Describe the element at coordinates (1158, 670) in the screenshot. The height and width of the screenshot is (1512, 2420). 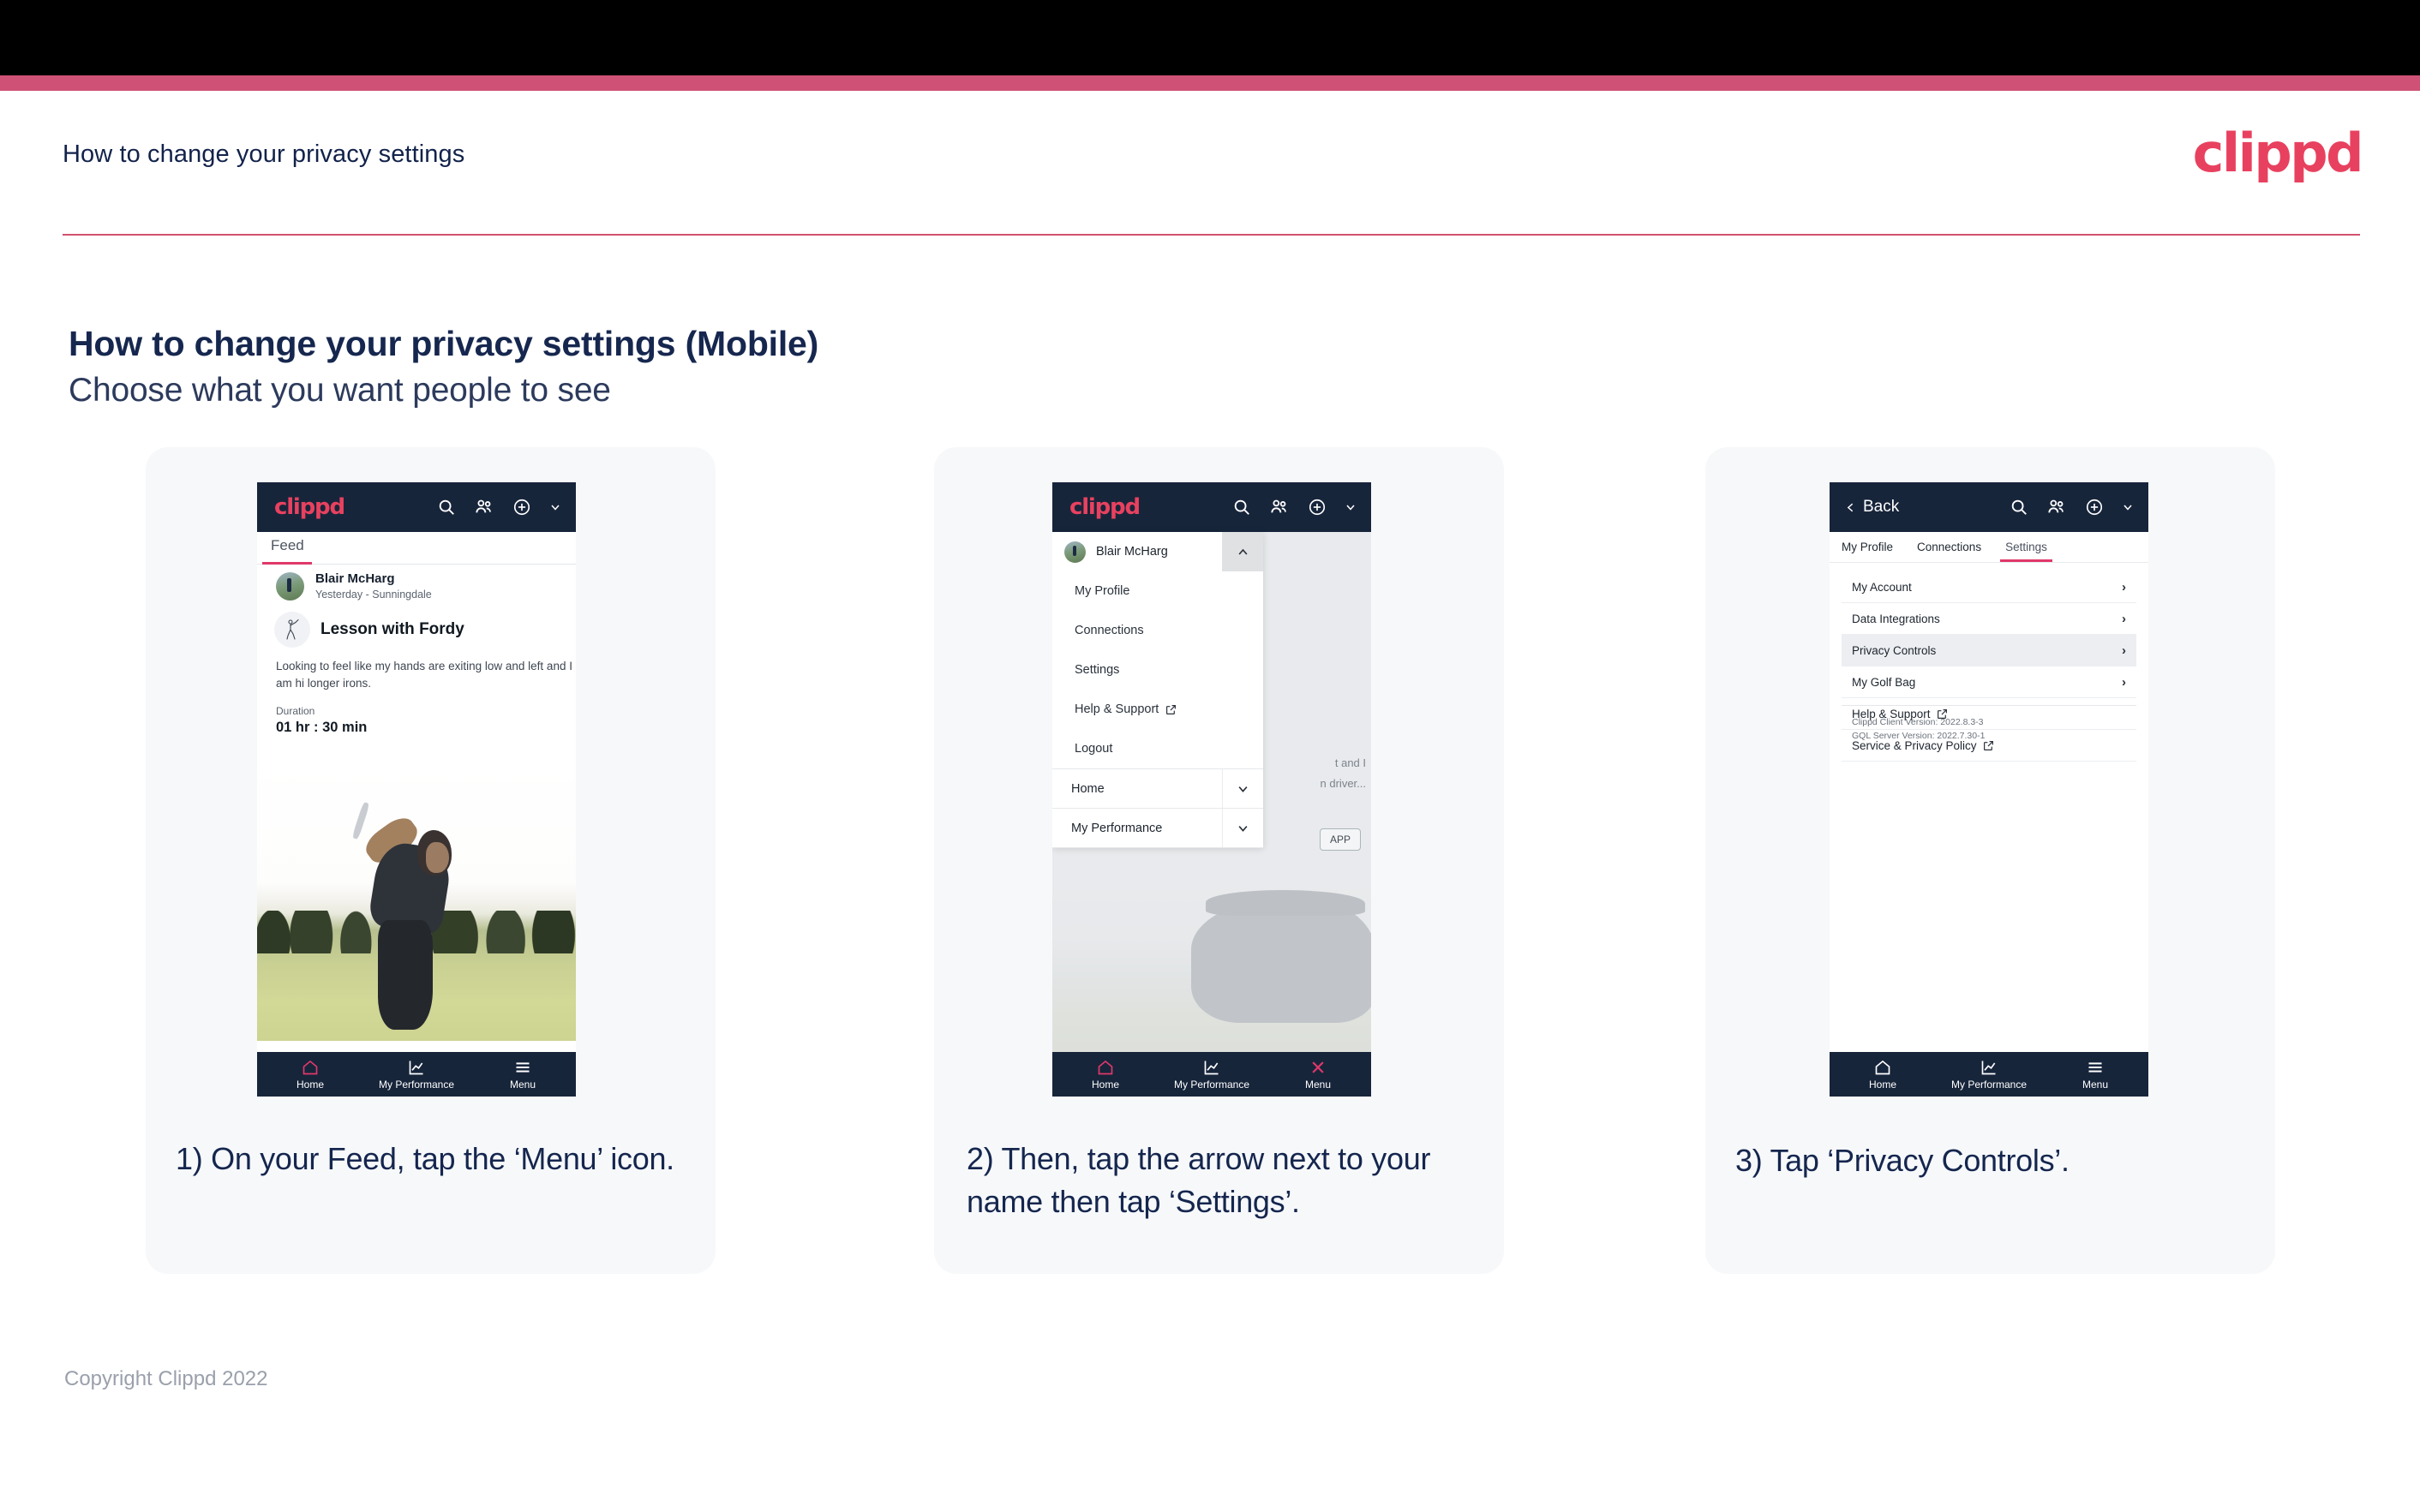
I see `drawer-item-settings: Settings` at that location.